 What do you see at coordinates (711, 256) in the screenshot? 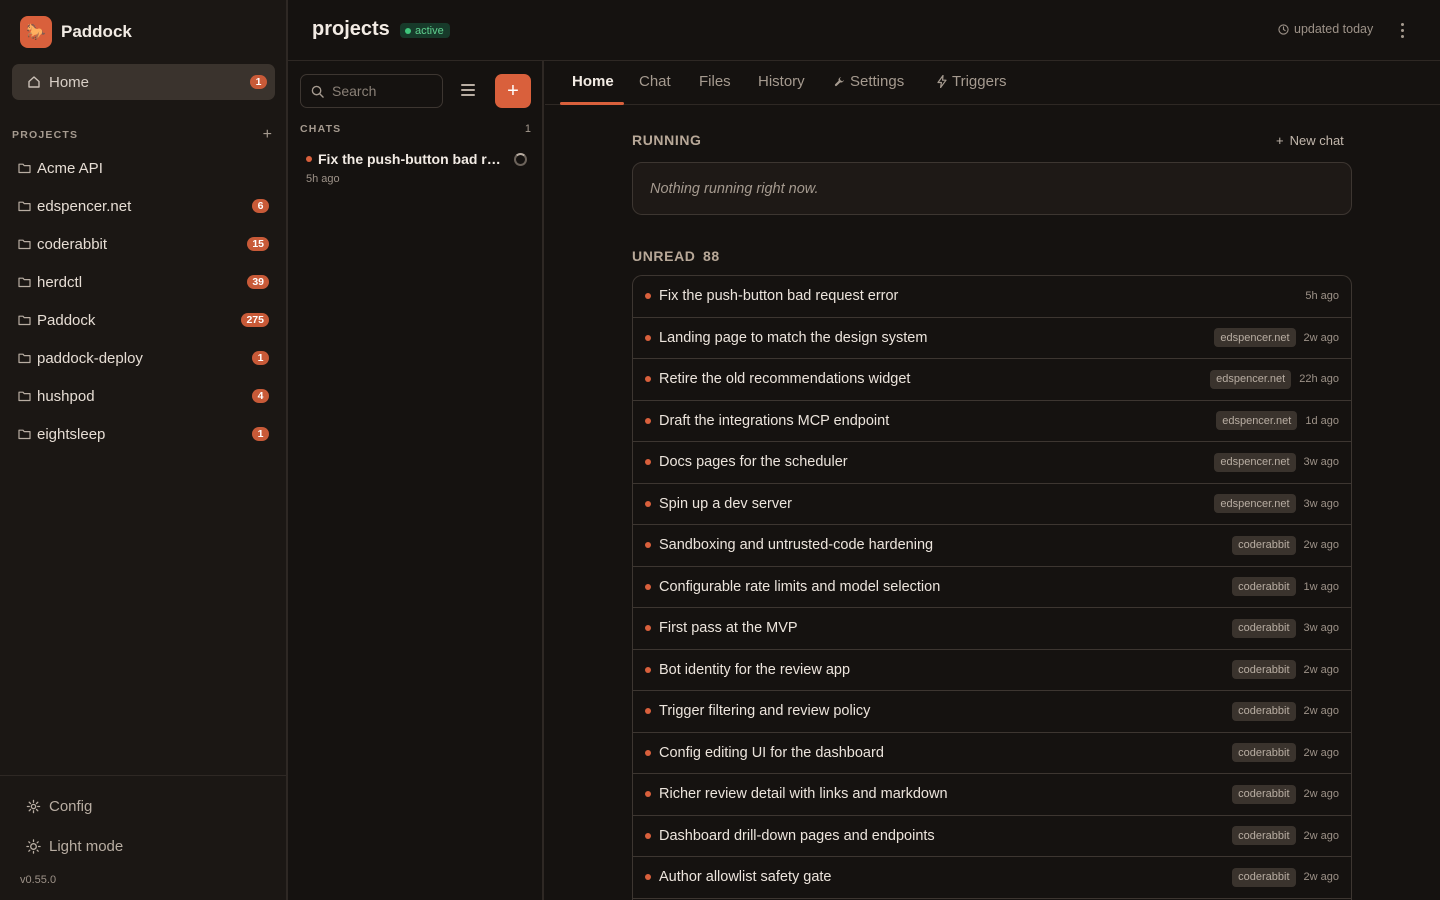
I see `unread-count: 88` at bounding box center [711, 256].